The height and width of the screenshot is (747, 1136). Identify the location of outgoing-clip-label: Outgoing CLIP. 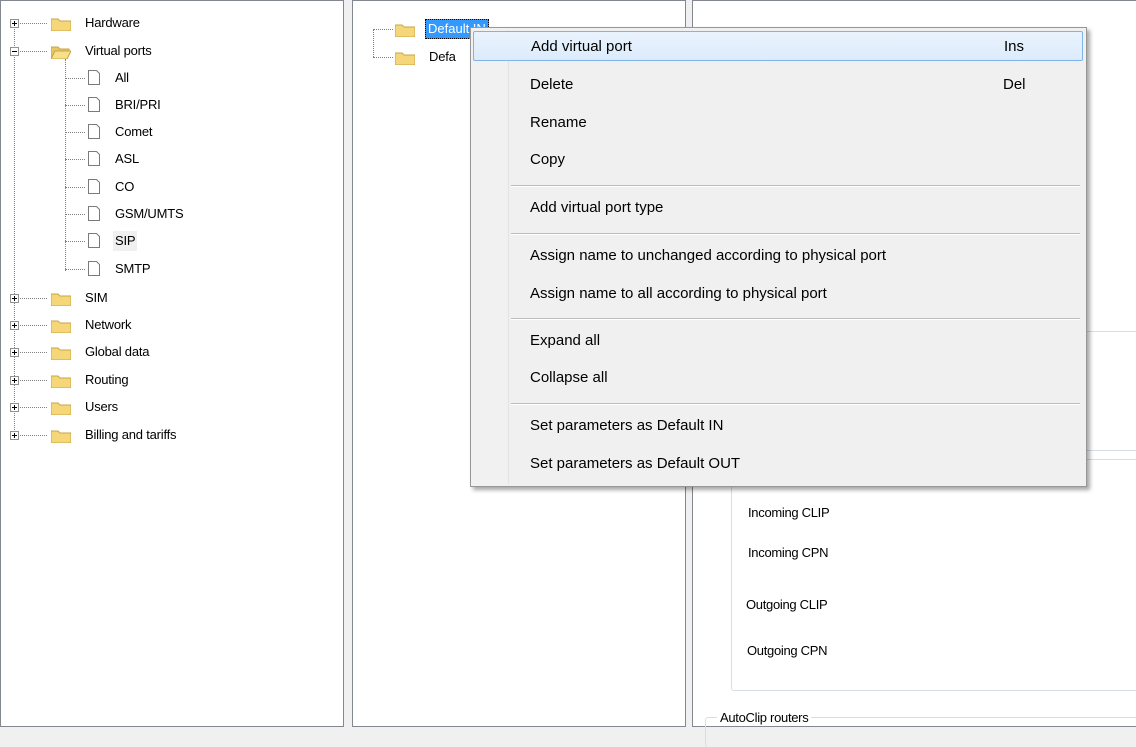
(787, 604).